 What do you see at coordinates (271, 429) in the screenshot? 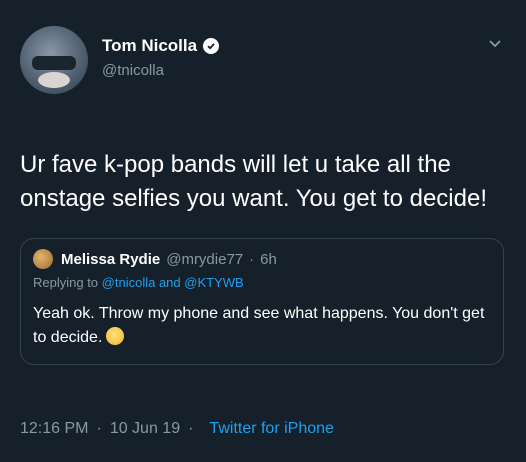
I see `tweet-source-link: Twitter for iPhone` at bounding box center [271, 429].